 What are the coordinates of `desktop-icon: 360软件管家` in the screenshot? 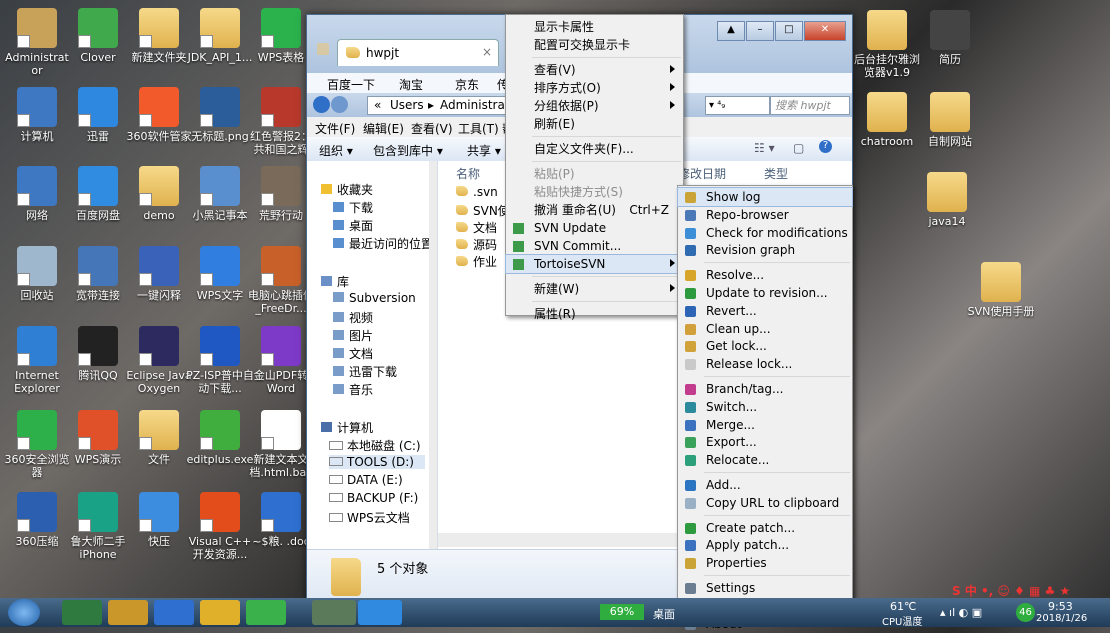 It's located at (159, 115).